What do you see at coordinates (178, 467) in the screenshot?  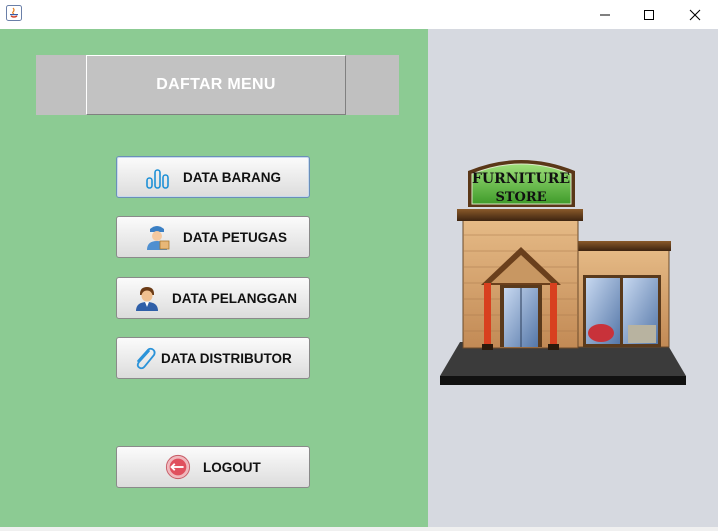 I see `logout-icon` at bounding box center [178, 467].